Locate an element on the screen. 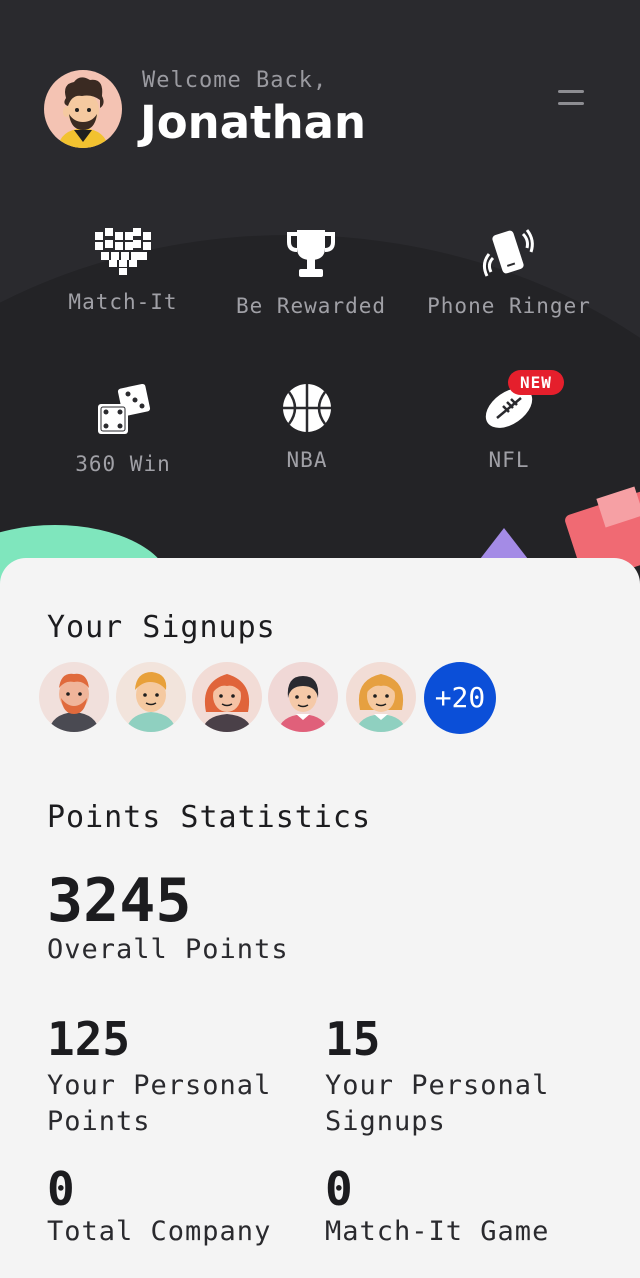 Image resolution: width=640 pixels, height=1278 pixels. tile-label: NBA is located at coordinates (307, 460).